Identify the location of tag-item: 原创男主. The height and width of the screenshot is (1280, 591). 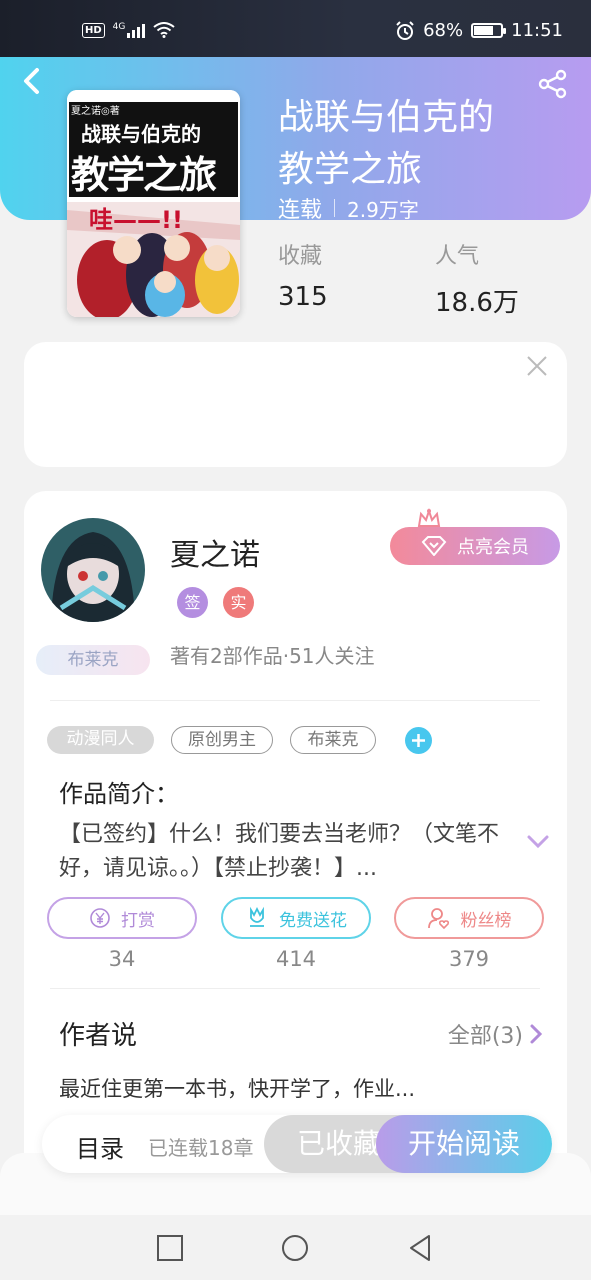
(222, 740).